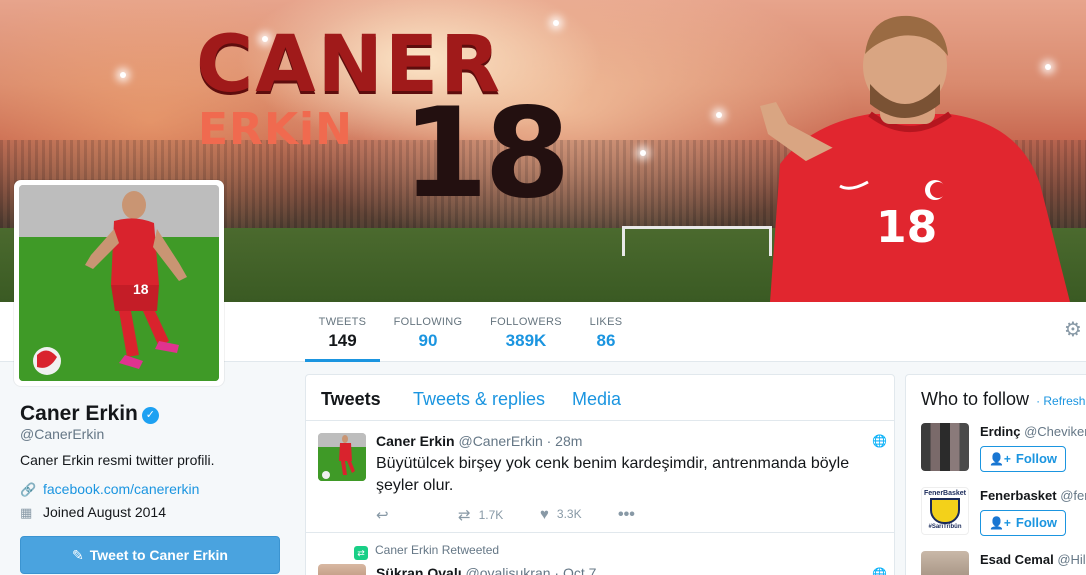  I want to click on calendar-icon: ▦, so click(26, 512).